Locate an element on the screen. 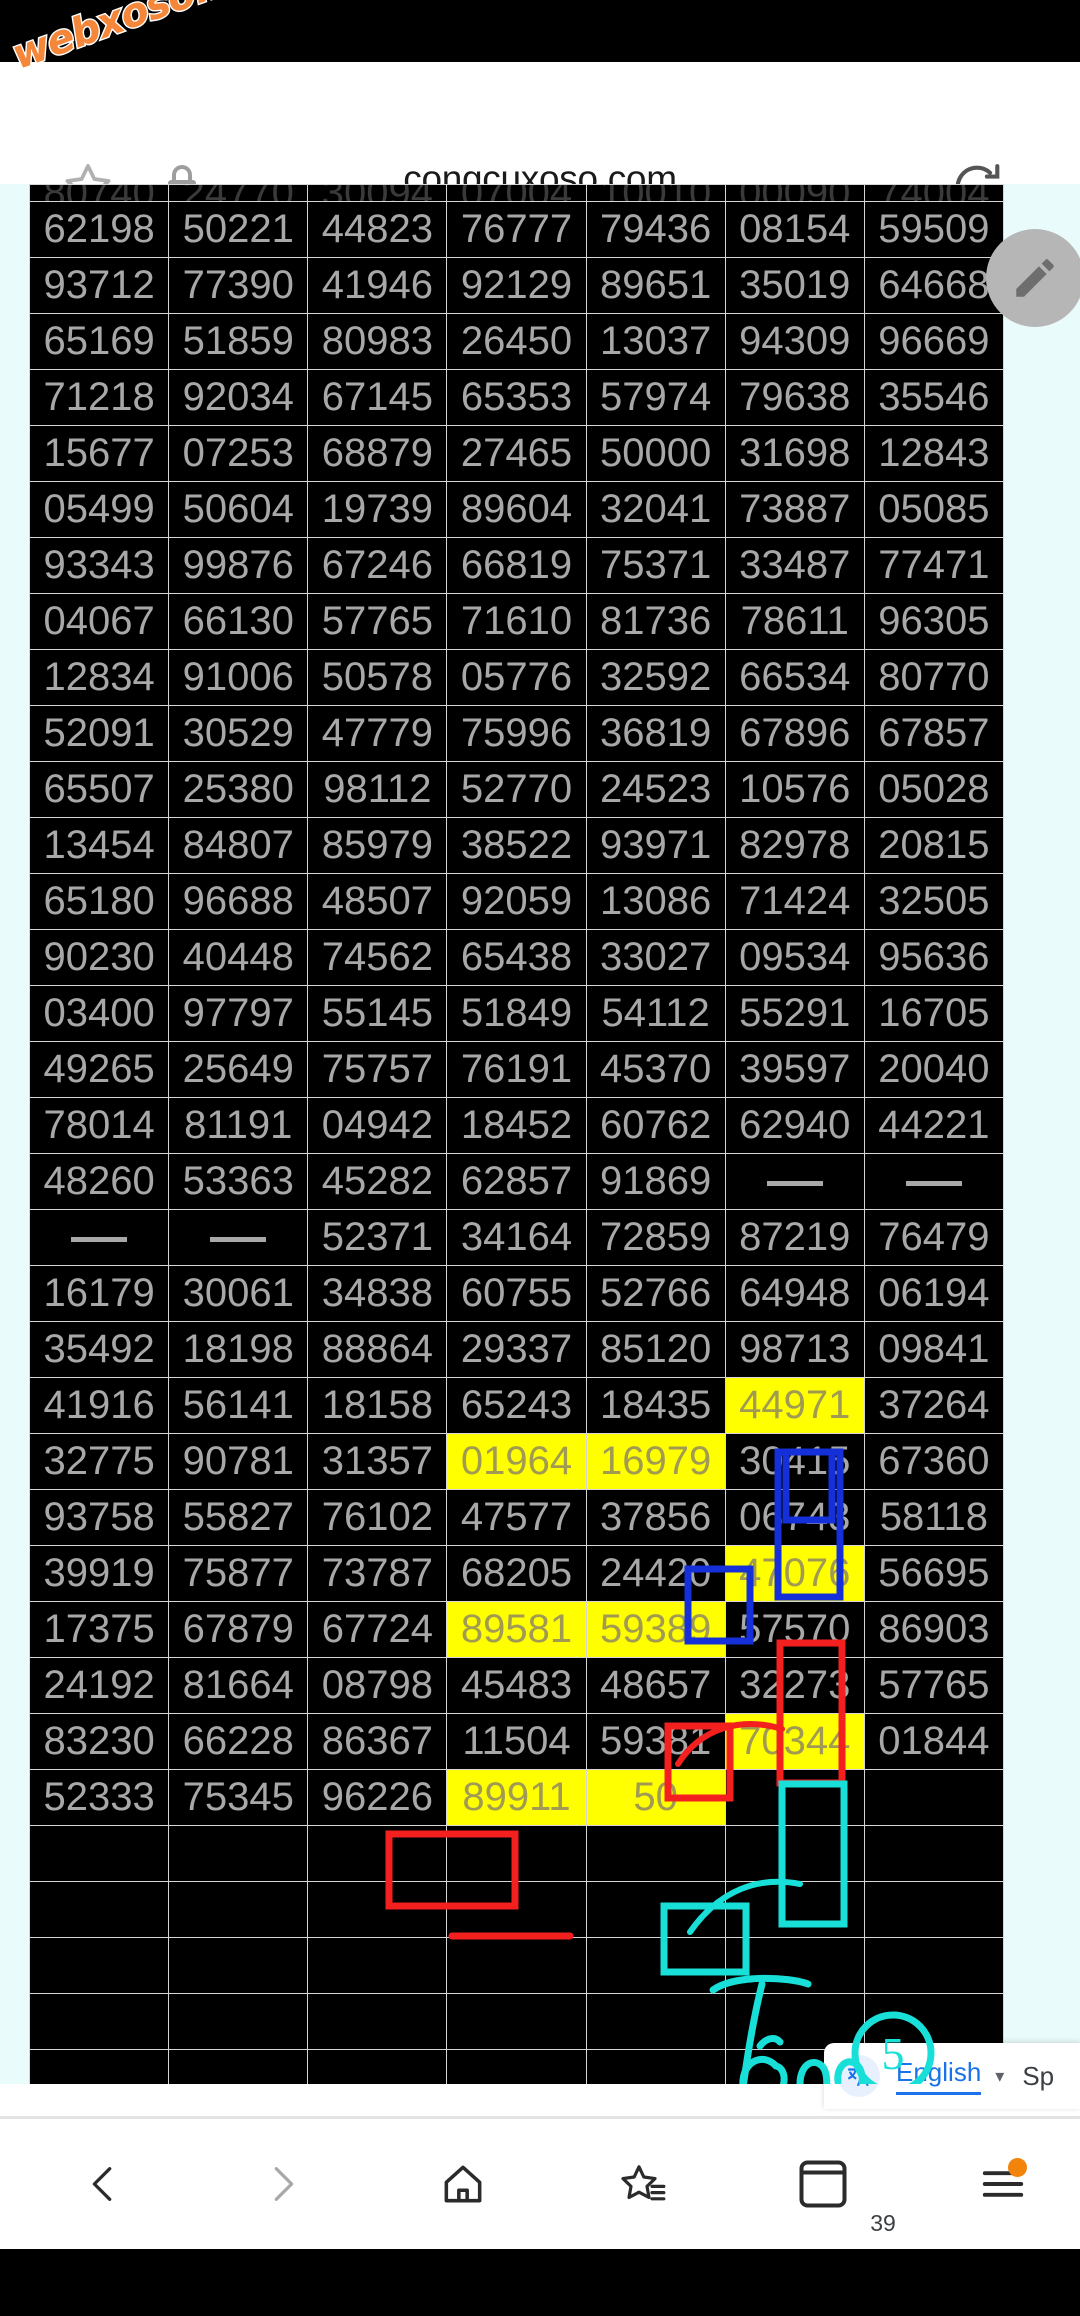 This screenshot has width=1080, height=2316. table-cell: 41946 is located at coordinates (377, 285).